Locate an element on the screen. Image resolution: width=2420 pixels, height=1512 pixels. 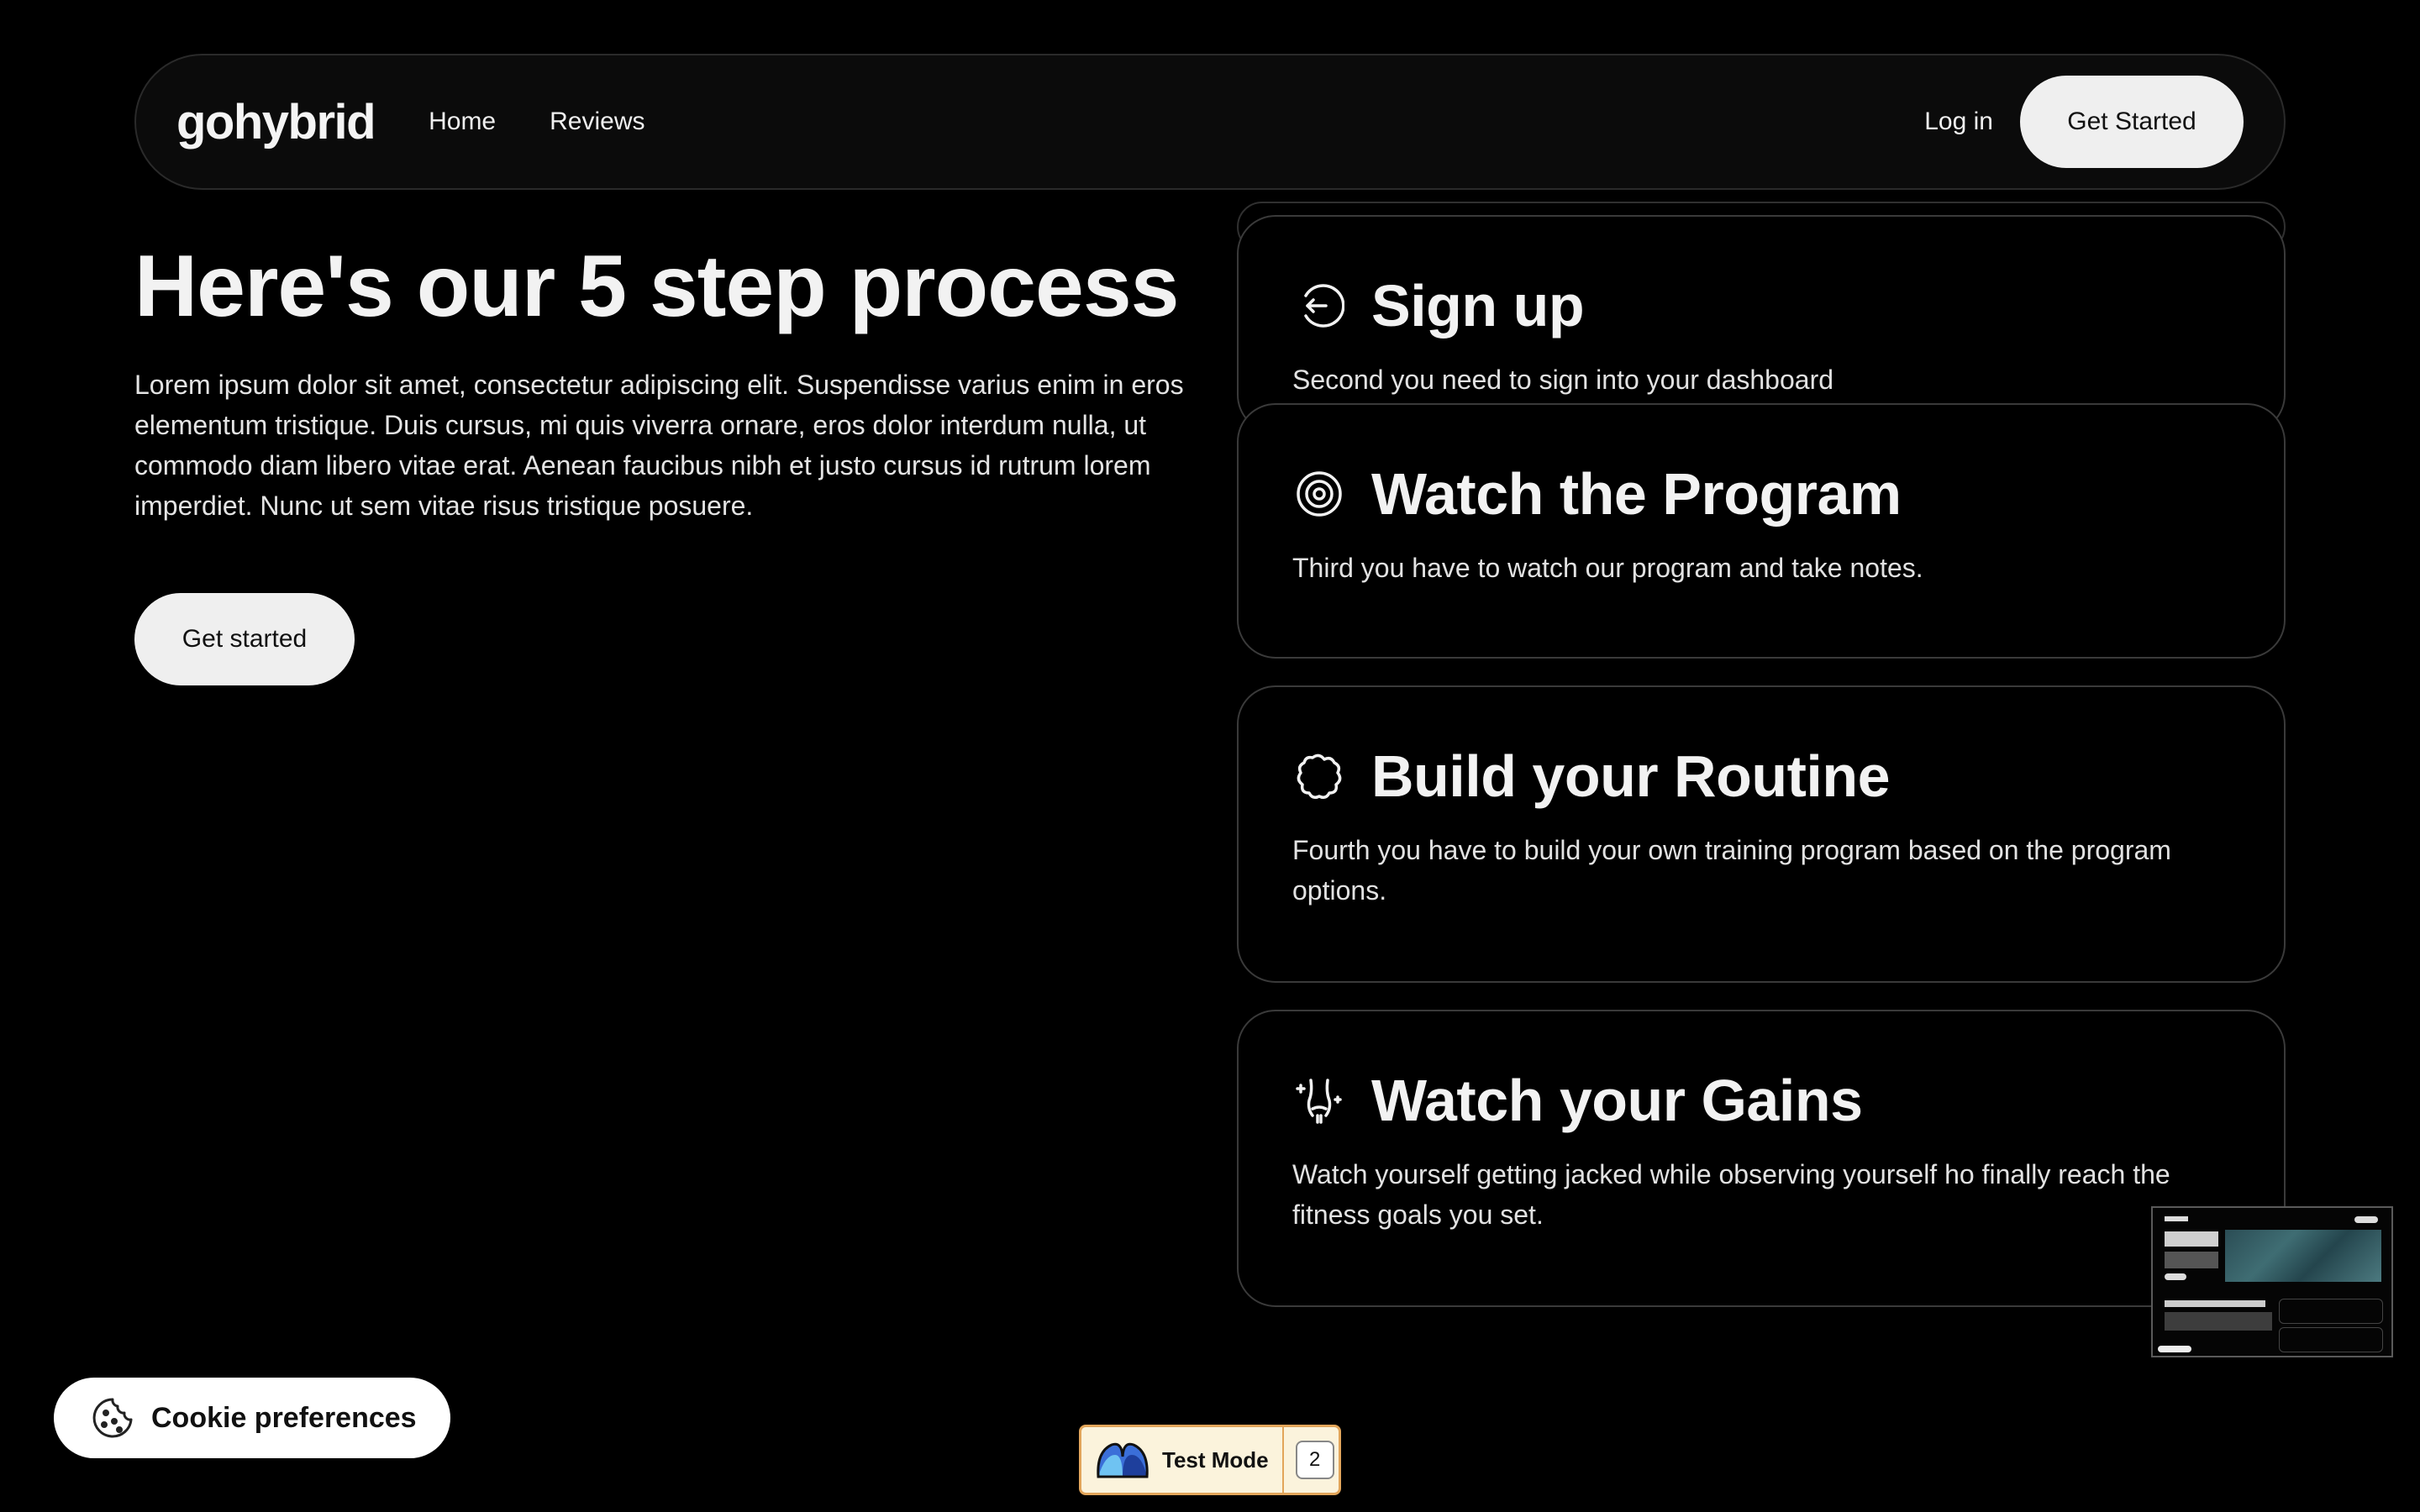
step-title: Build your Routine is located at coordinates (1631, 776).